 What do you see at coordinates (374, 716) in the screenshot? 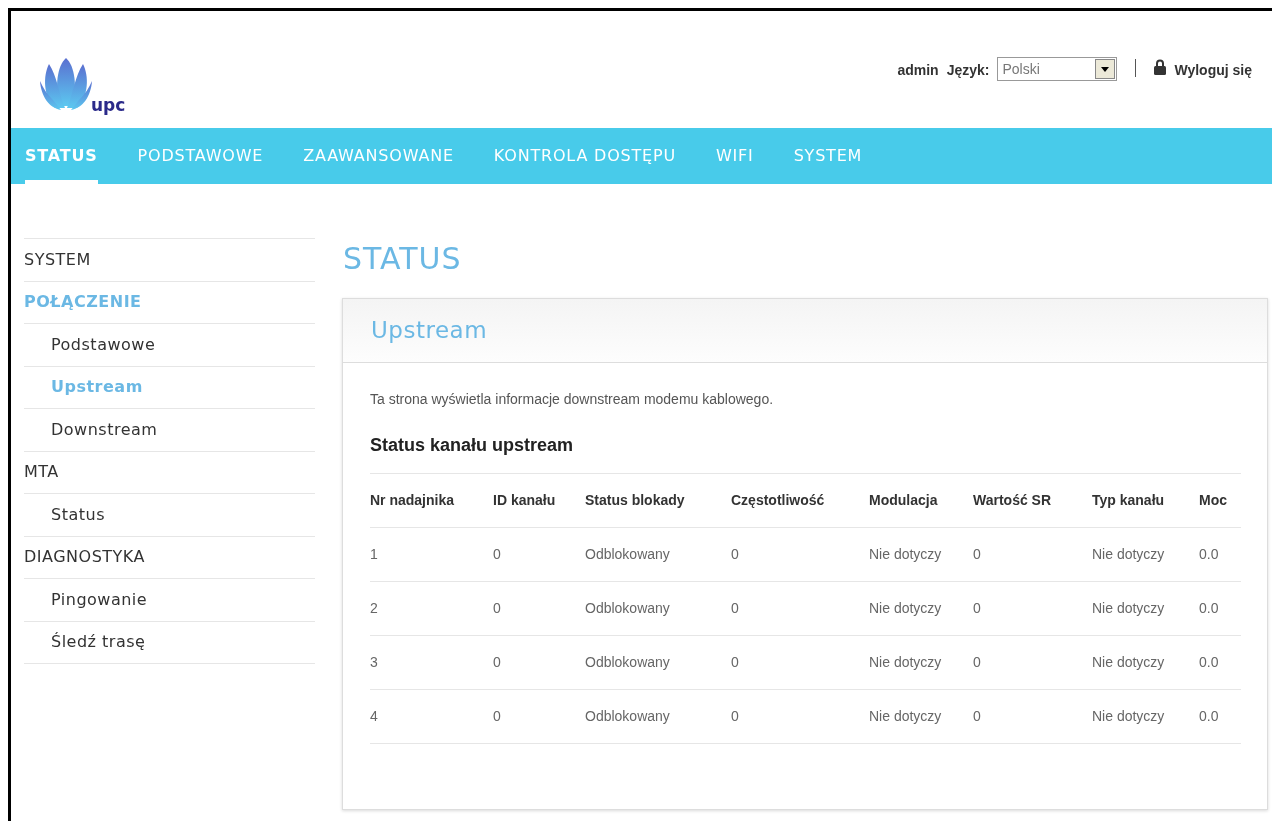
I see `table-cell-text: 4` at bounding box center [374, 716].